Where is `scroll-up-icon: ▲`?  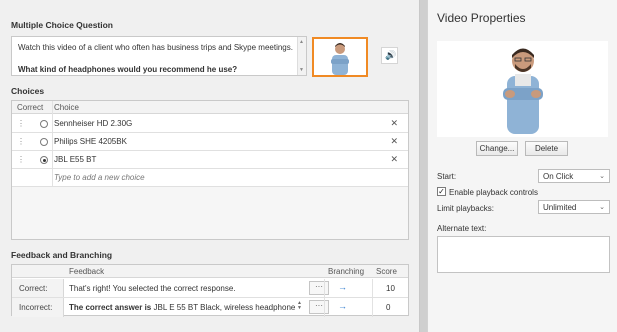 scroll-up-icon: ▲ is located at coordinates (301, 42).